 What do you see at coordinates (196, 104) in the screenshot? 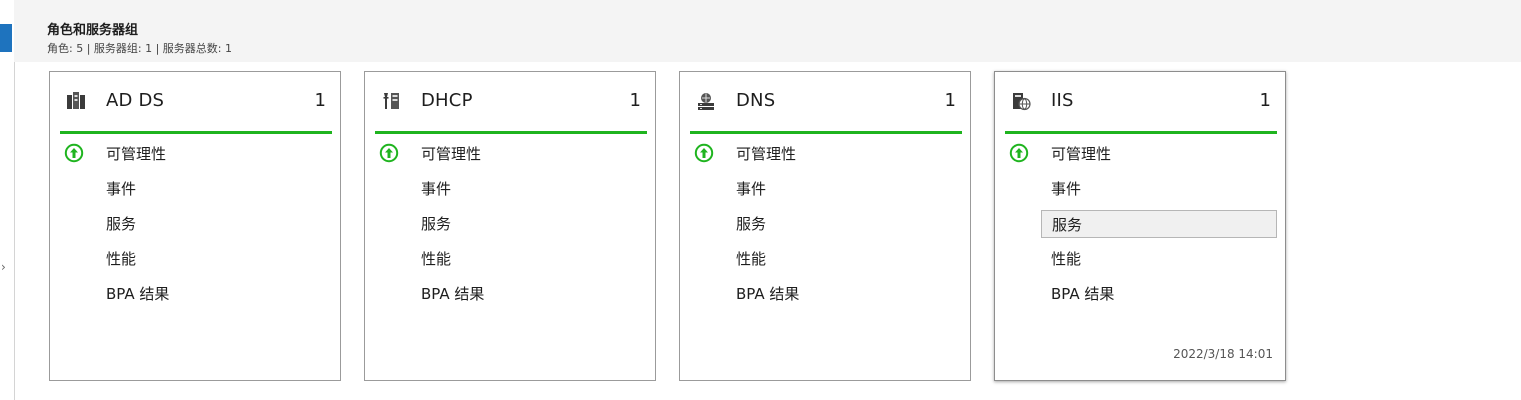
I see `tile-header: AD DS 1` at bounding box center [196, 104].